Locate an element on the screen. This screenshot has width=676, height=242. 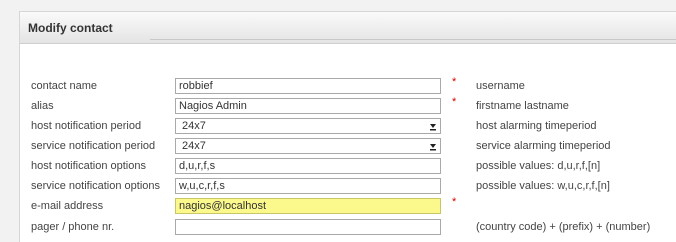
pager-phone-hint: (country code) + (prefix) + (number) is located at coordinates (563, 227).